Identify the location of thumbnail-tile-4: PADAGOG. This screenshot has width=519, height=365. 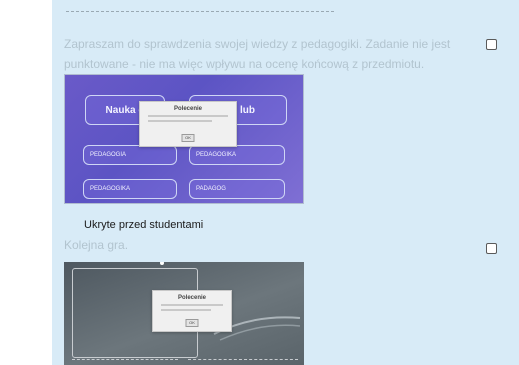
(237, 189).